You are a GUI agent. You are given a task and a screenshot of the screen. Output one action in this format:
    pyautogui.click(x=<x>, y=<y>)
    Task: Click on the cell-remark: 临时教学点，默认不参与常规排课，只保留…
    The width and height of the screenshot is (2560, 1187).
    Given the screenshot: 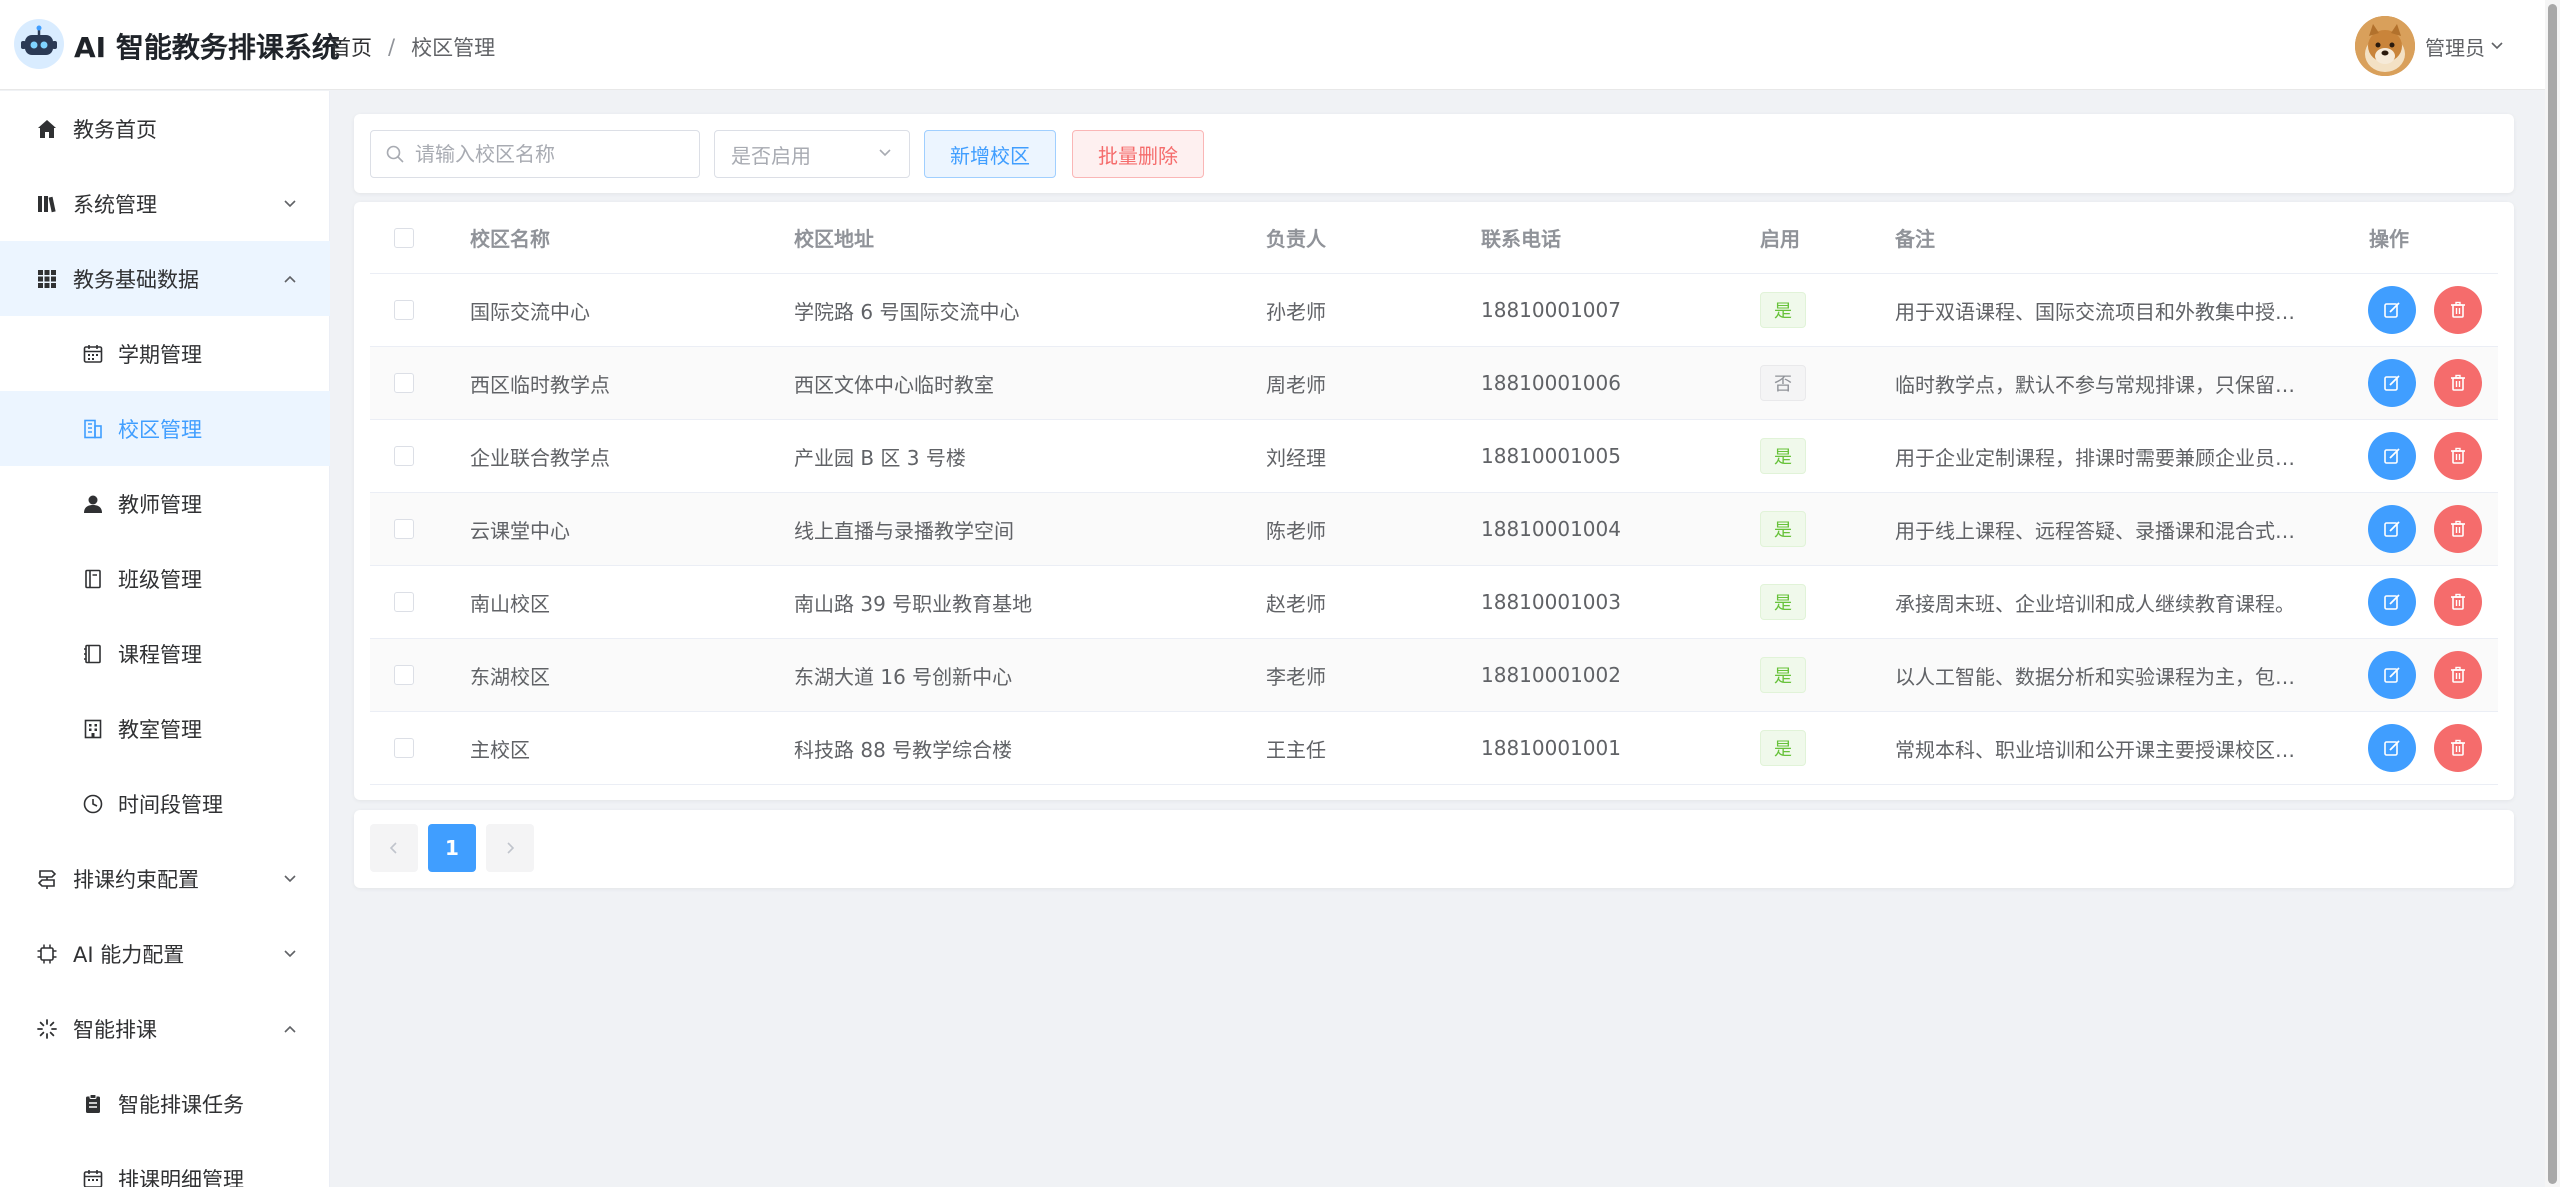 What is the action you would take?
    pyautogui.click(x=2105, y=383)
    